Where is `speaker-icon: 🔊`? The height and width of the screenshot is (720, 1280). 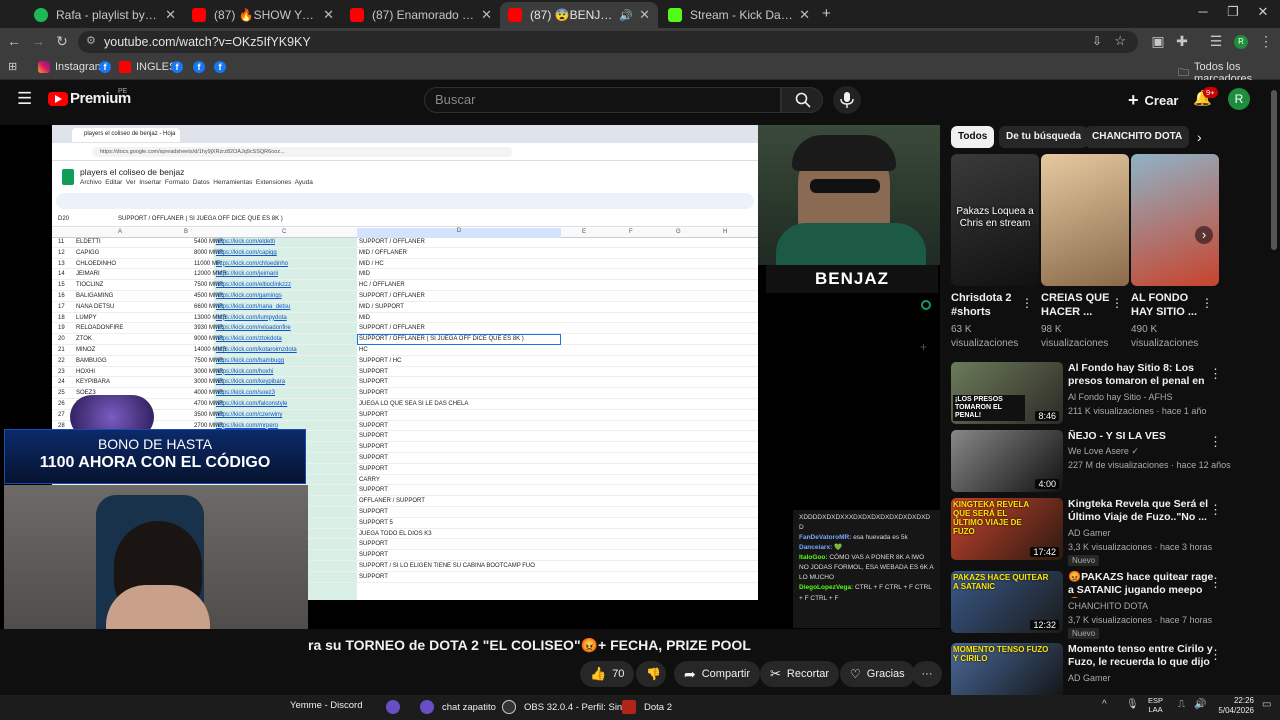
speaker-icon: 🔊 is located at coordinates (626, 15).